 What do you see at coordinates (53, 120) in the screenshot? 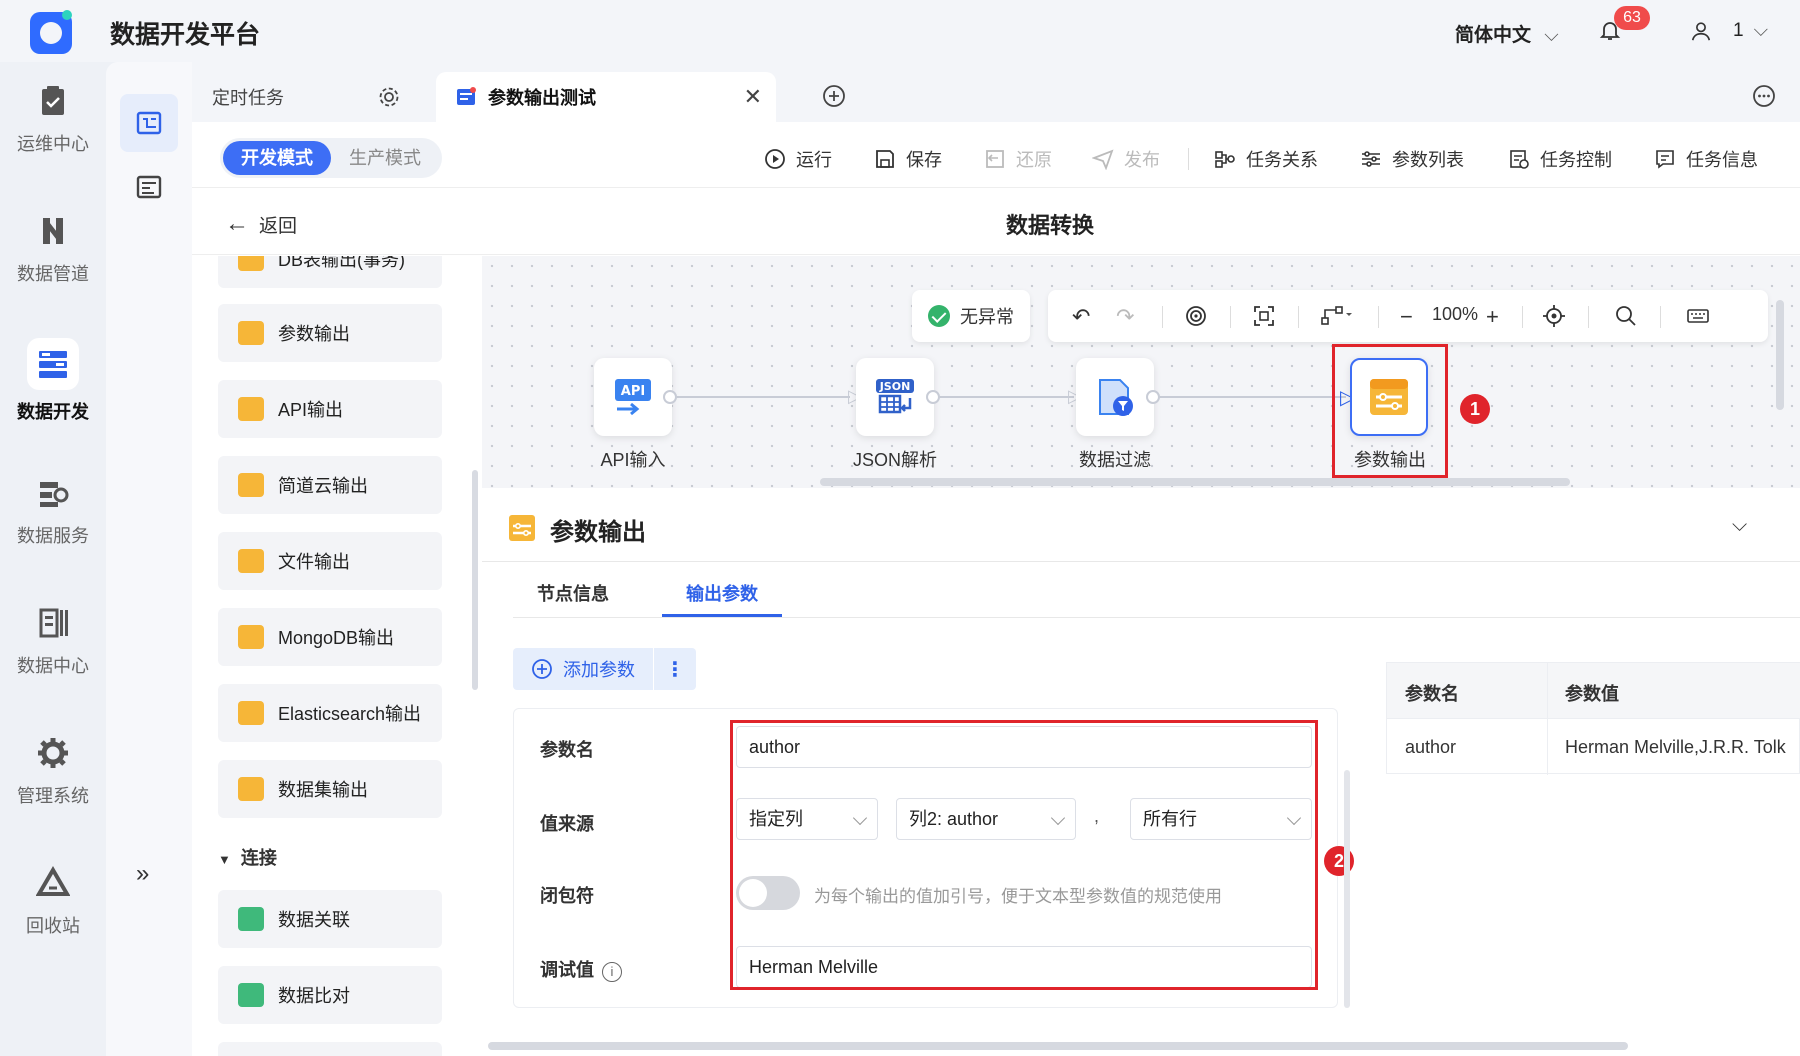
I see `nav-item-ops: 运维中心` at bounding box center [53, 120].